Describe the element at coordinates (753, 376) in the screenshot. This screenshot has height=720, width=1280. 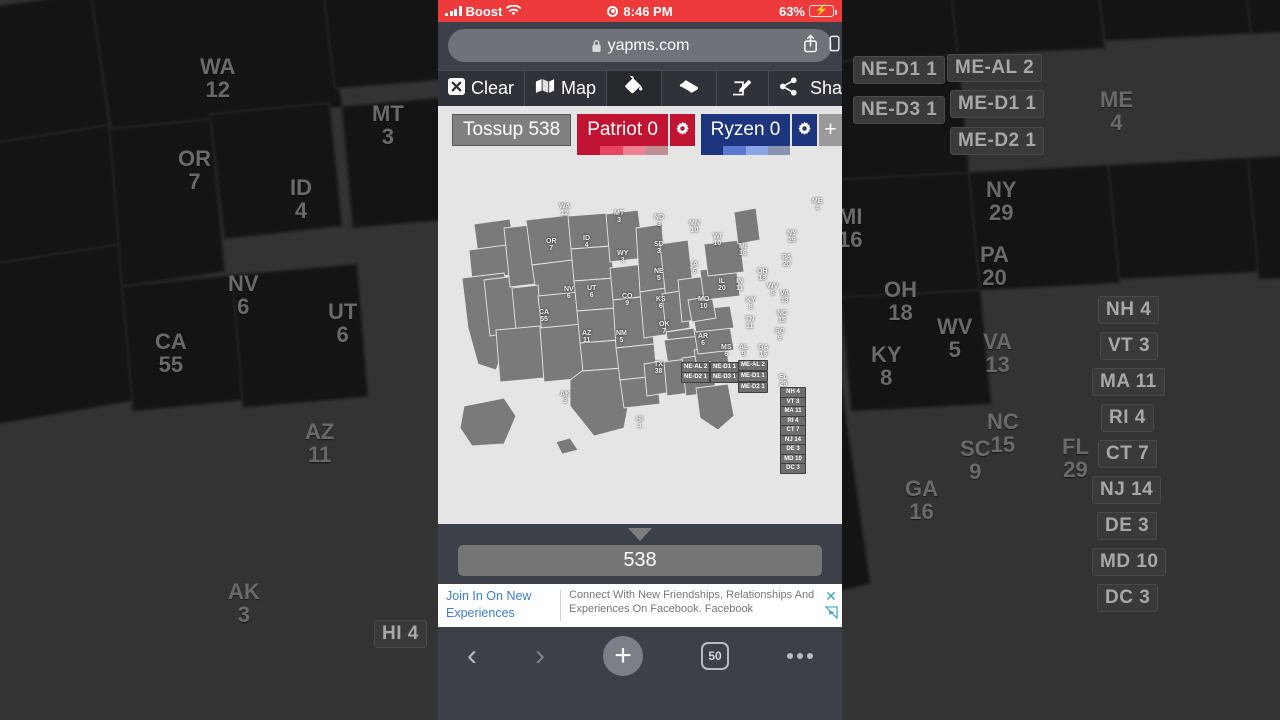
I see `map-district-me-d1: ME-D1 1` at that location.